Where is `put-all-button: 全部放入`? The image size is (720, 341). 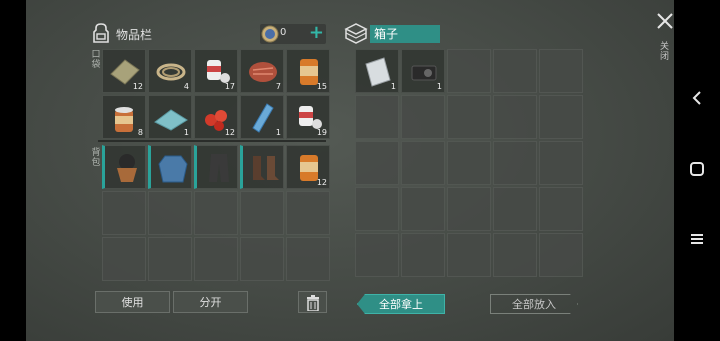 put-all-button: 全部放入 is located at coordinates (534, 304).